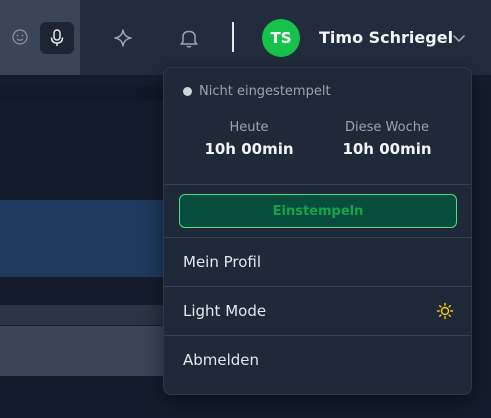 This screenshot has width=491, height=418. Describe the element at coordinates (20, 37) in the screenshot. I see `smiley-icon` at that location.